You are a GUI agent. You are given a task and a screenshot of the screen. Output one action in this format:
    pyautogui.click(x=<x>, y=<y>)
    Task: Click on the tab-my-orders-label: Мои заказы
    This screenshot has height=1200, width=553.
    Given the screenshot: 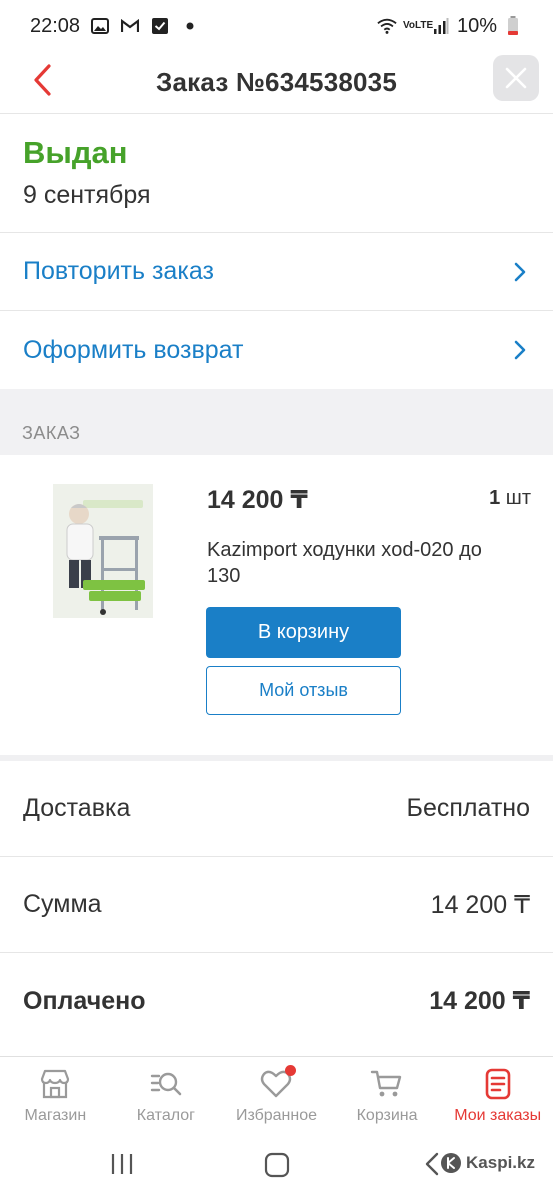 What is the action you would take?
    pyautogui.click(x=498, y=1115)
    